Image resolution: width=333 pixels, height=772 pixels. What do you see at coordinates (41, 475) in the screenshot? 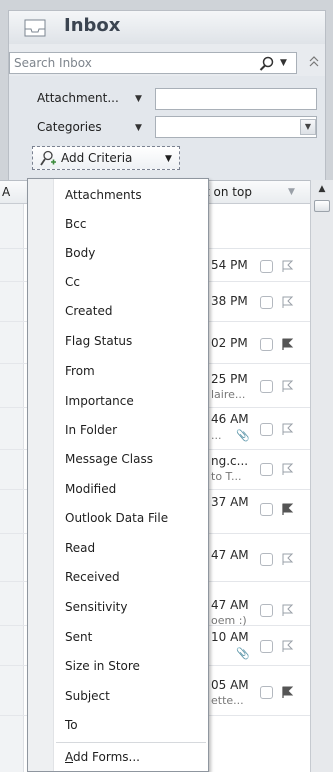
I see `menu-icon-gutter` at bounding box center [41, 475].